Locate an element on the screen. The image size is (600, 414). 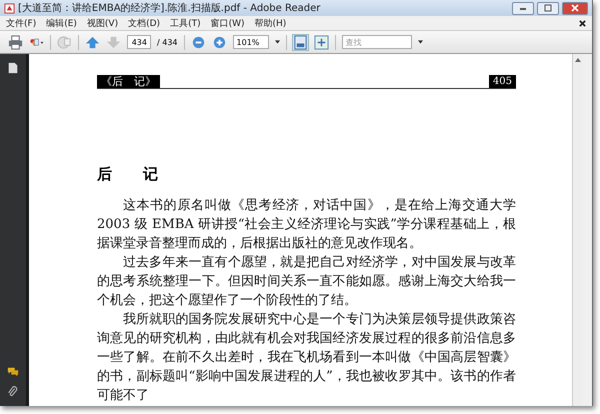
chapter-heading: 后 记 is located at coordinates (132, 174).